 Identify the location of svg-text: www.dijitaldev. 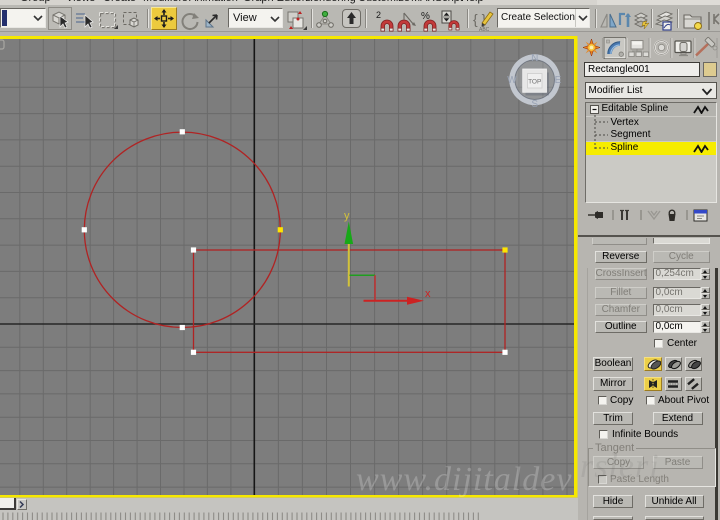
(464, 479).